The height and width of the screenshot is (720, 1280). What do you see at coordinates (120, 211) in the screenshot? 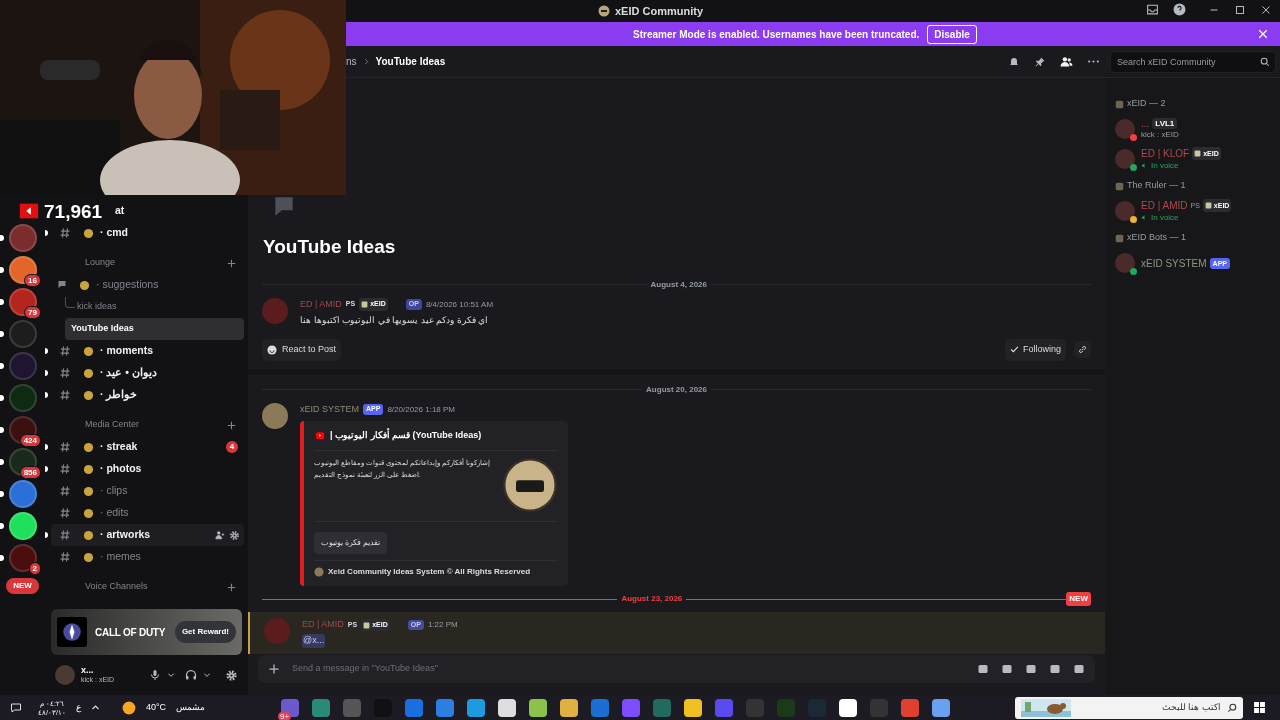
I see `channel-name: at` at bounding box center [120, 211].